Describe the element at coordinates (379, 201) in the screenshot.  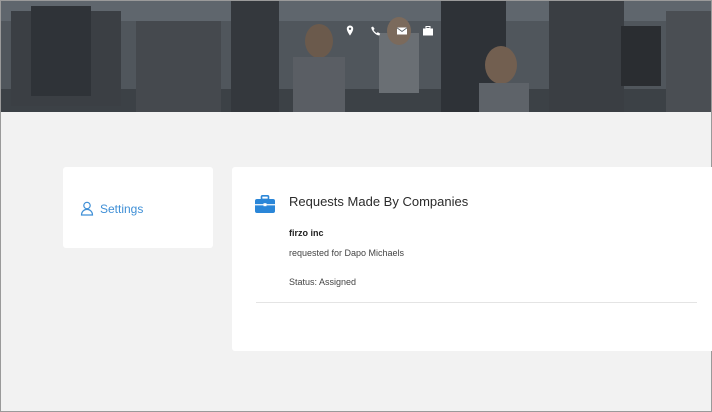
I see `card-title: Requests Made By Companies` at that location.